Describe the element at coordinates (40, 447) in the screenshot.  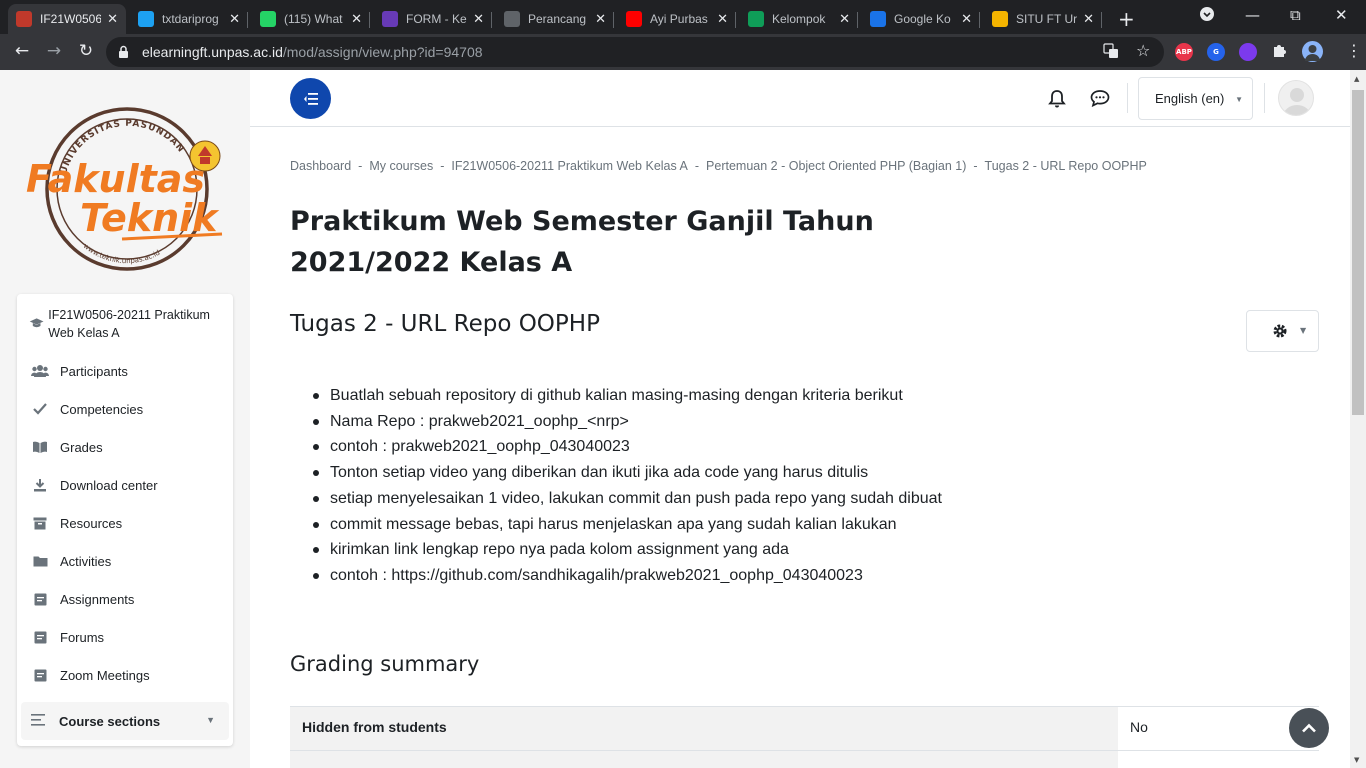
I see `book-icon` at that location.